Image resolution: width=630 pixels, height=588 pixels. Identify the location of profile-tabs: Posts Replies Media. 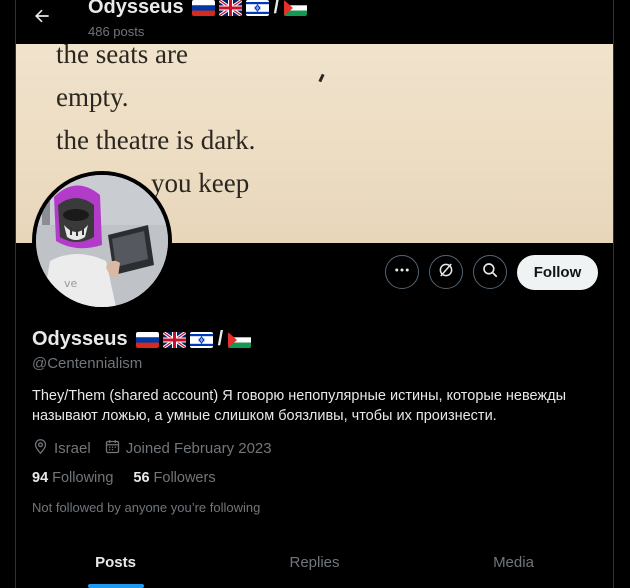
(314, 562).